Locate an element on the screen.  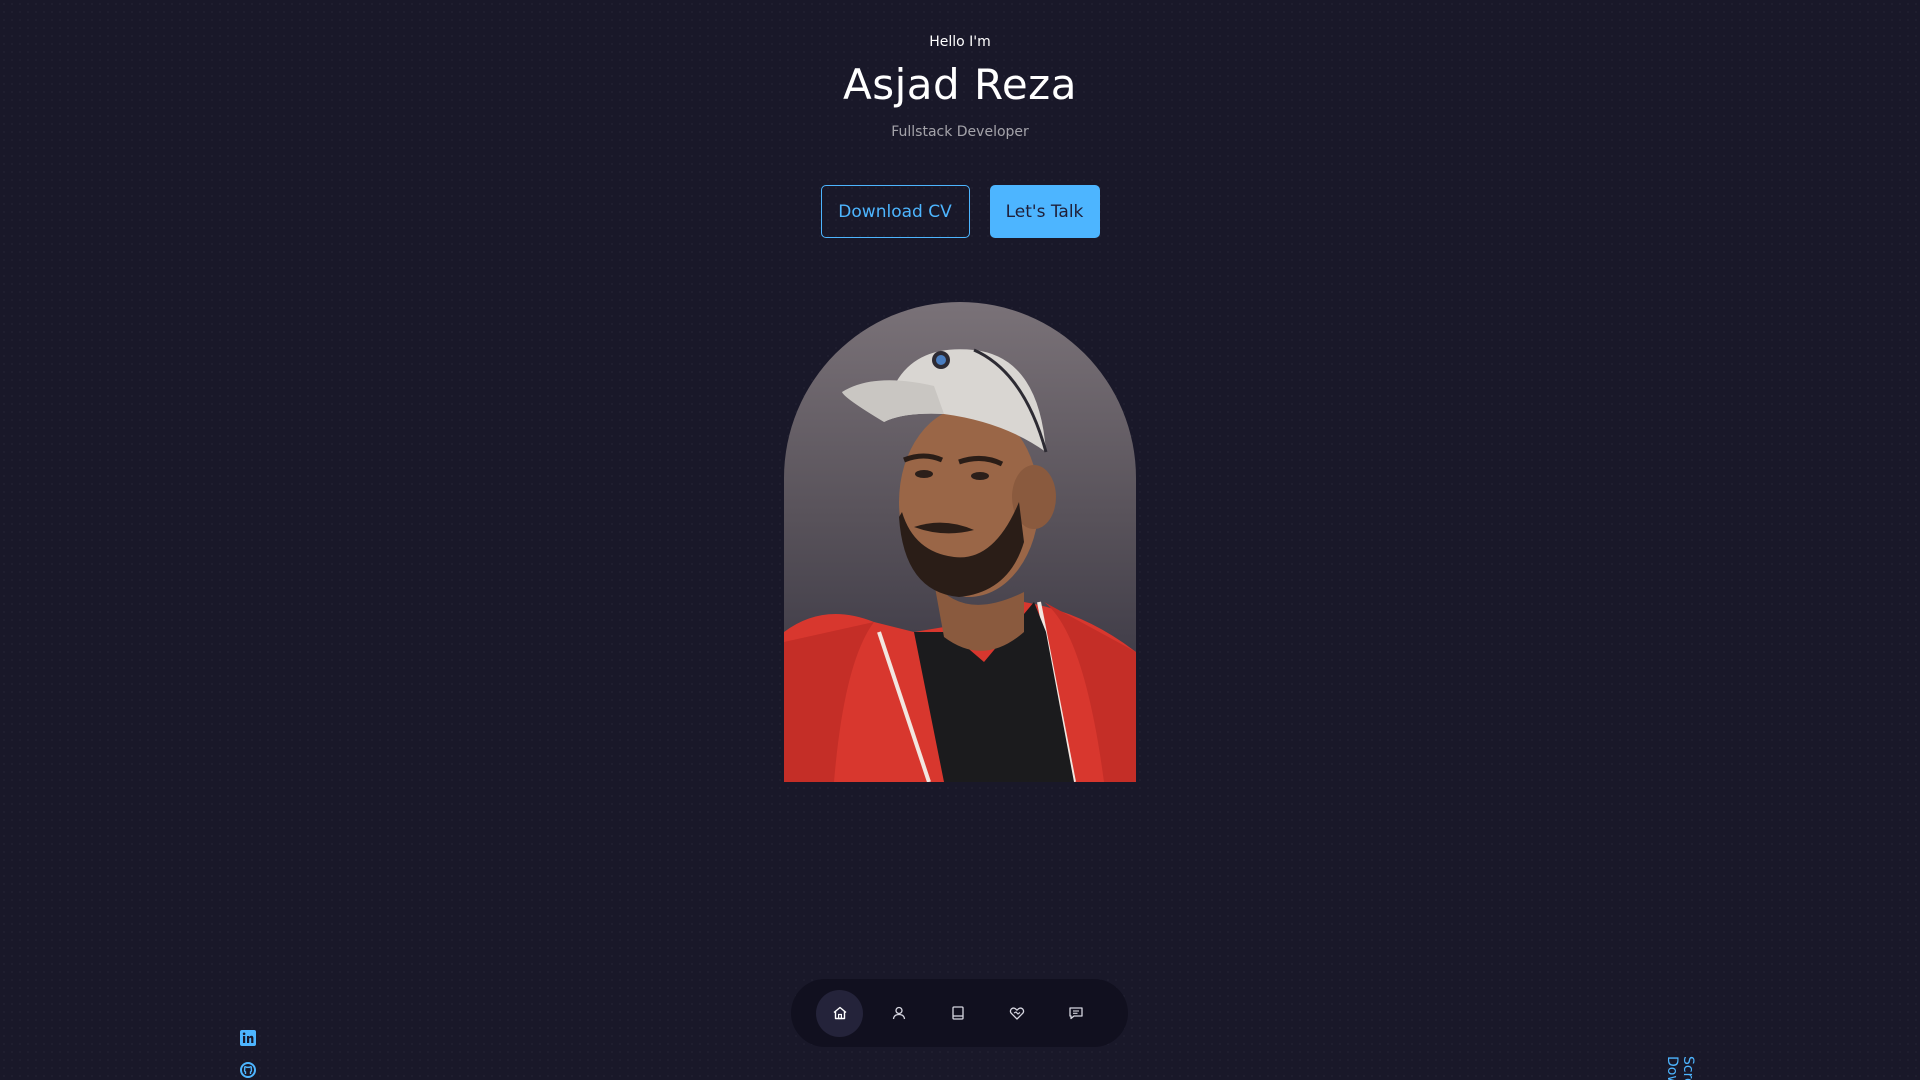
github-icon is located at coordinates (248, 1070).